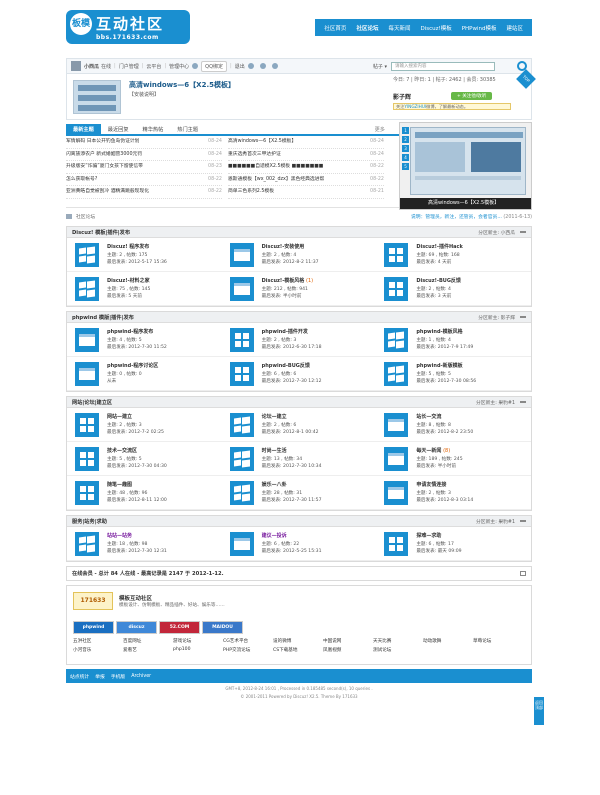 Image resolution: width=600 pixels, height=795 pixels. Describe the element at coordinates (523, 521) in the screenshot. I see `collapse-icon` at that location.